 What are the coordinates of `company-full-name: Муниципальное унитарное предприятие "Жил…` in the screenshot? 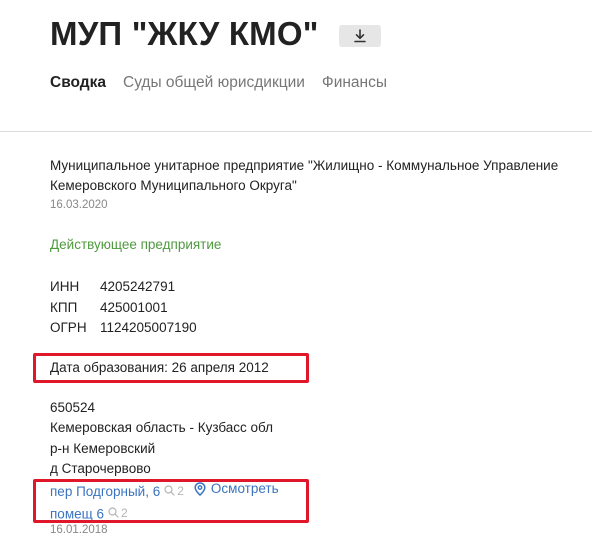 It's located at (304, 175).